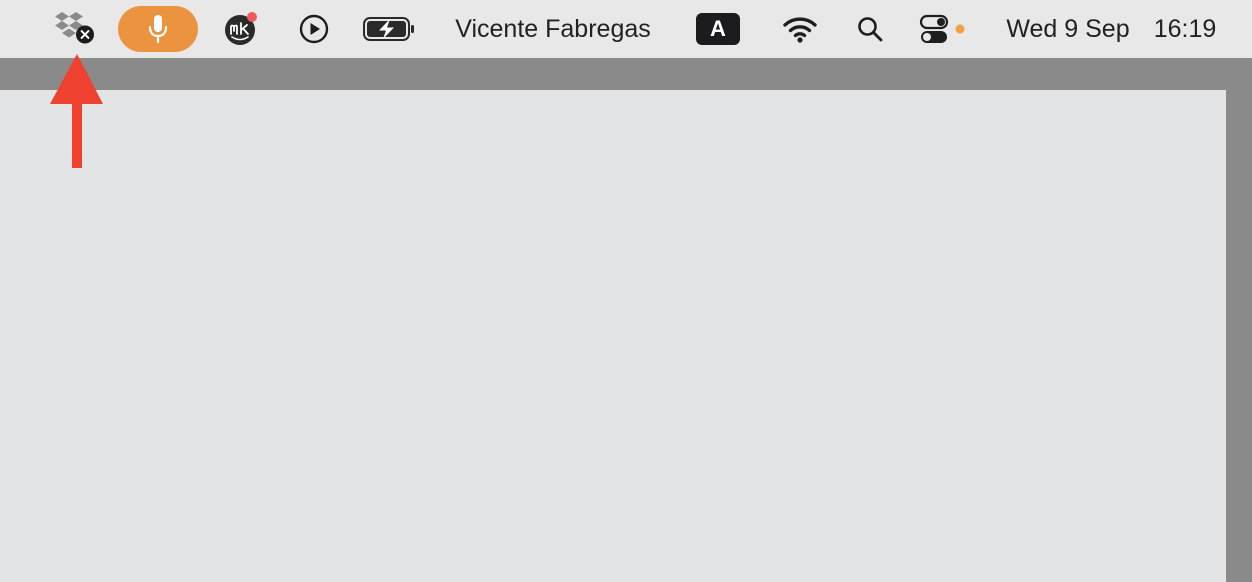  I want to click on wifi-menu-item, so click(800, 29).